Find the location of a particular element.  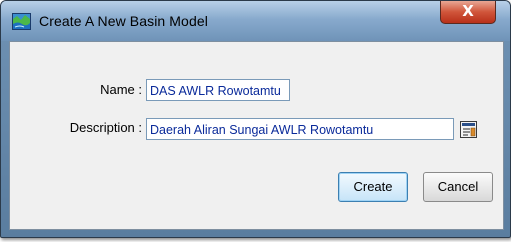

basin-model-icon is located at coordinates (21, 21).